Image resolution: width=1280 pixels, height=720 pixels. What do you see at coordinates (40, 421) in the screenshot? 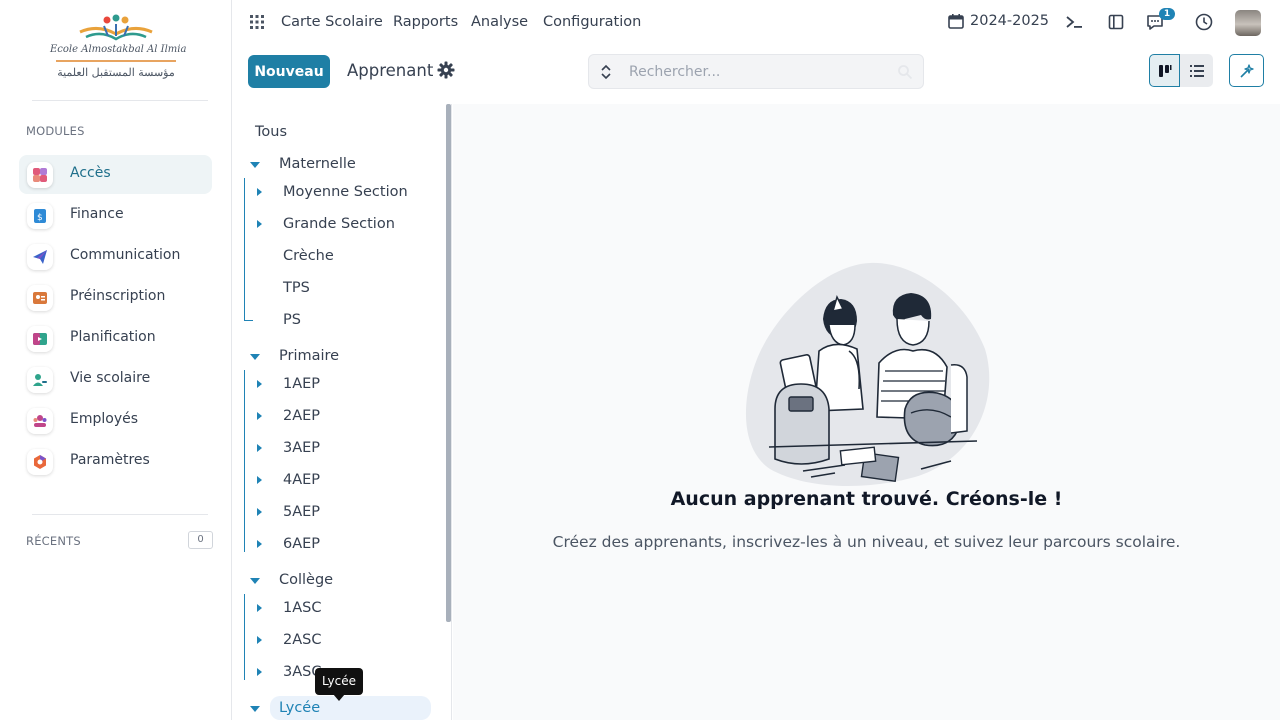
I see `employees-icon` at bounding box center [40, 421].